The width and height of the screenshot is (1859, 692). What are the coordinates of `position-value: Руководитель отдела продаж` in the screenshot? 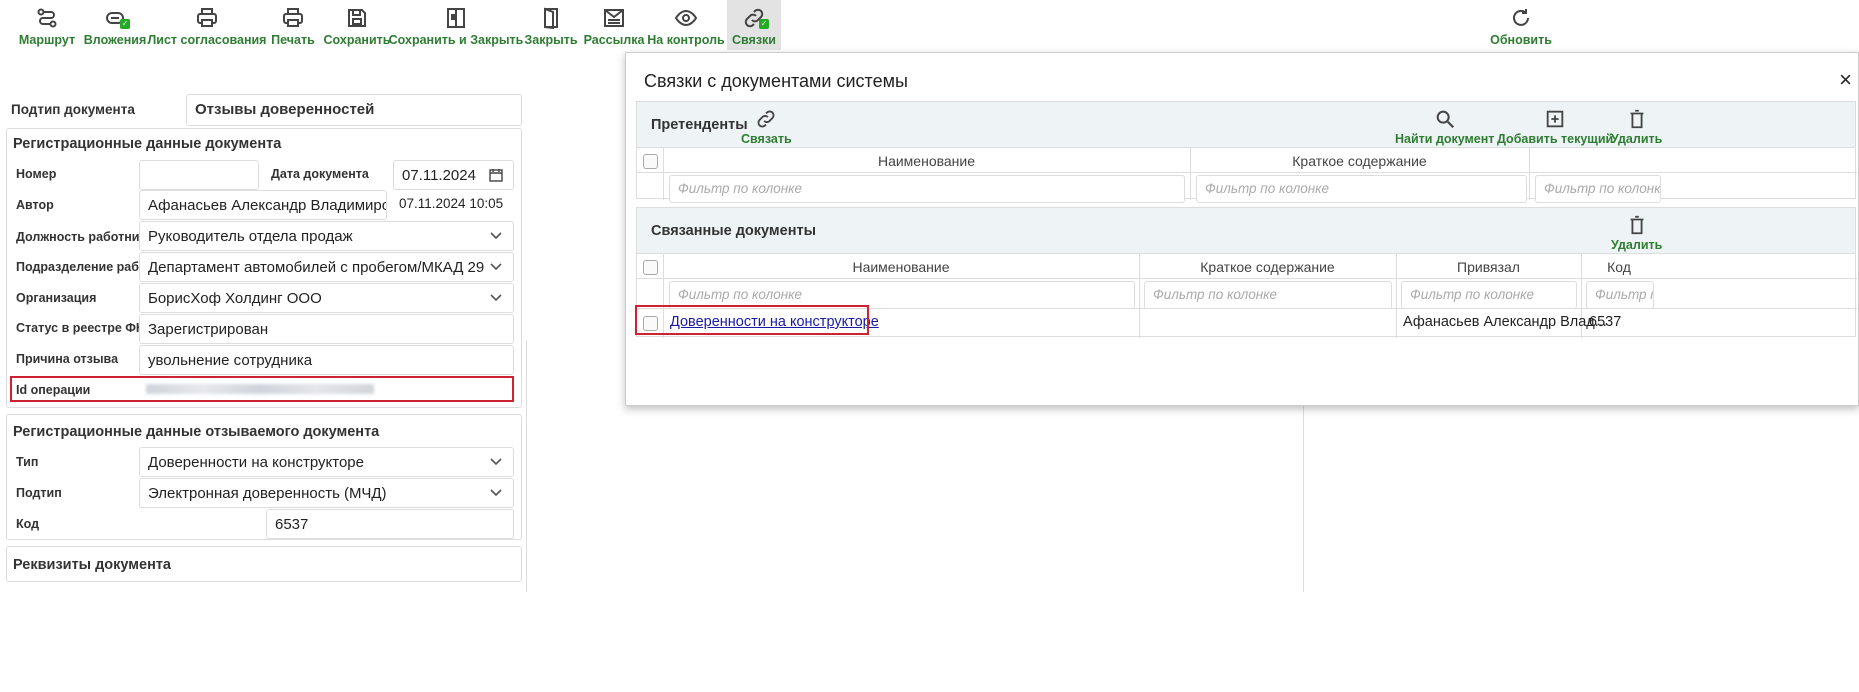 It's located at (250, 236).